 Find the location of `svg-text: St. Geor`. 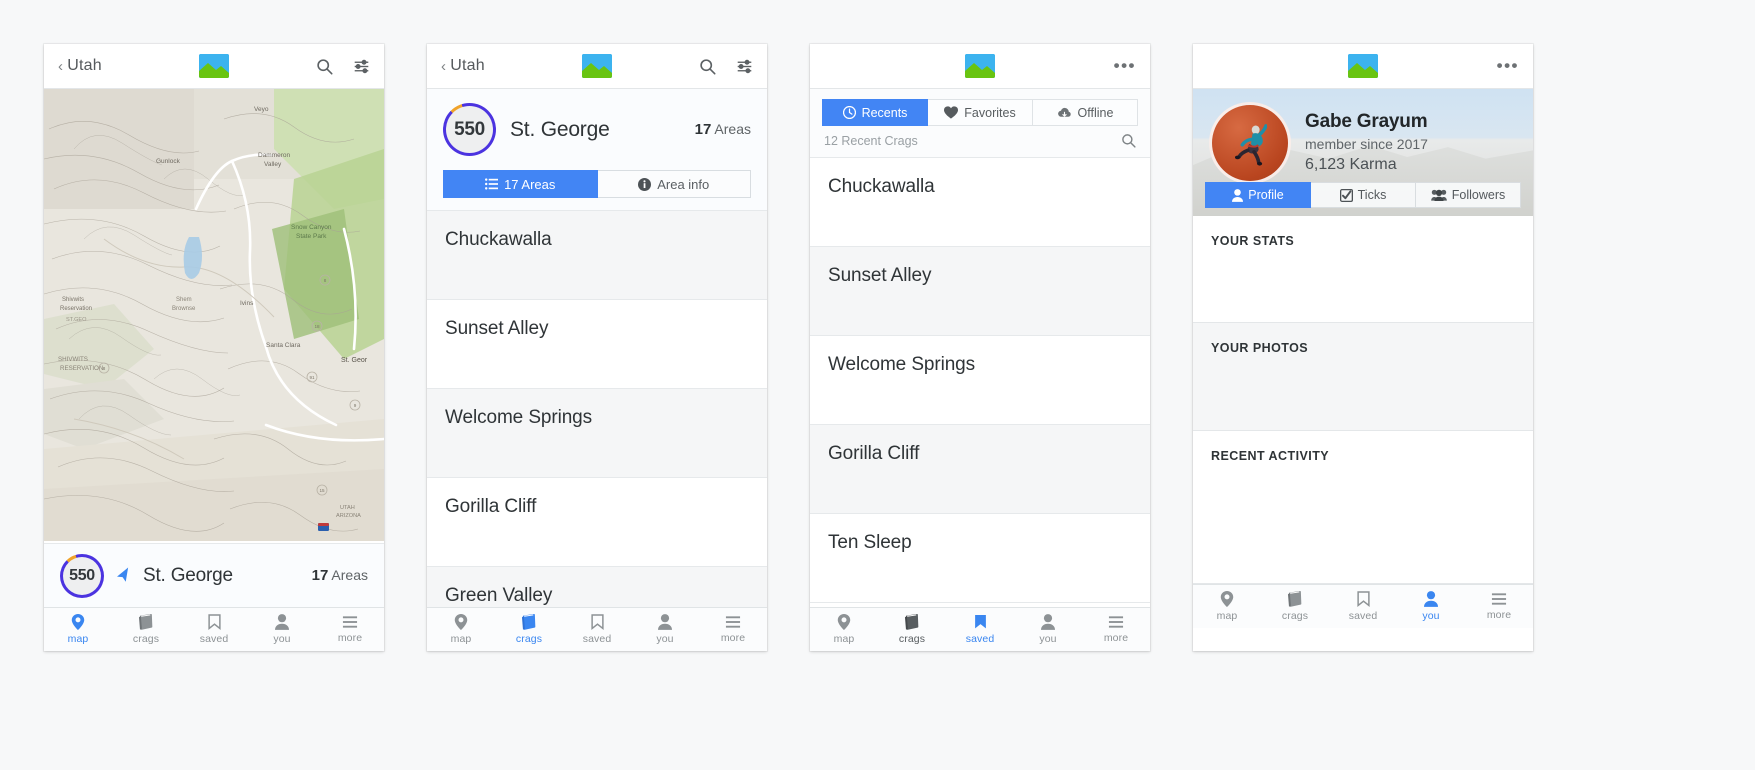

svg-text: St. Geor is located at coordinates (354, 360).